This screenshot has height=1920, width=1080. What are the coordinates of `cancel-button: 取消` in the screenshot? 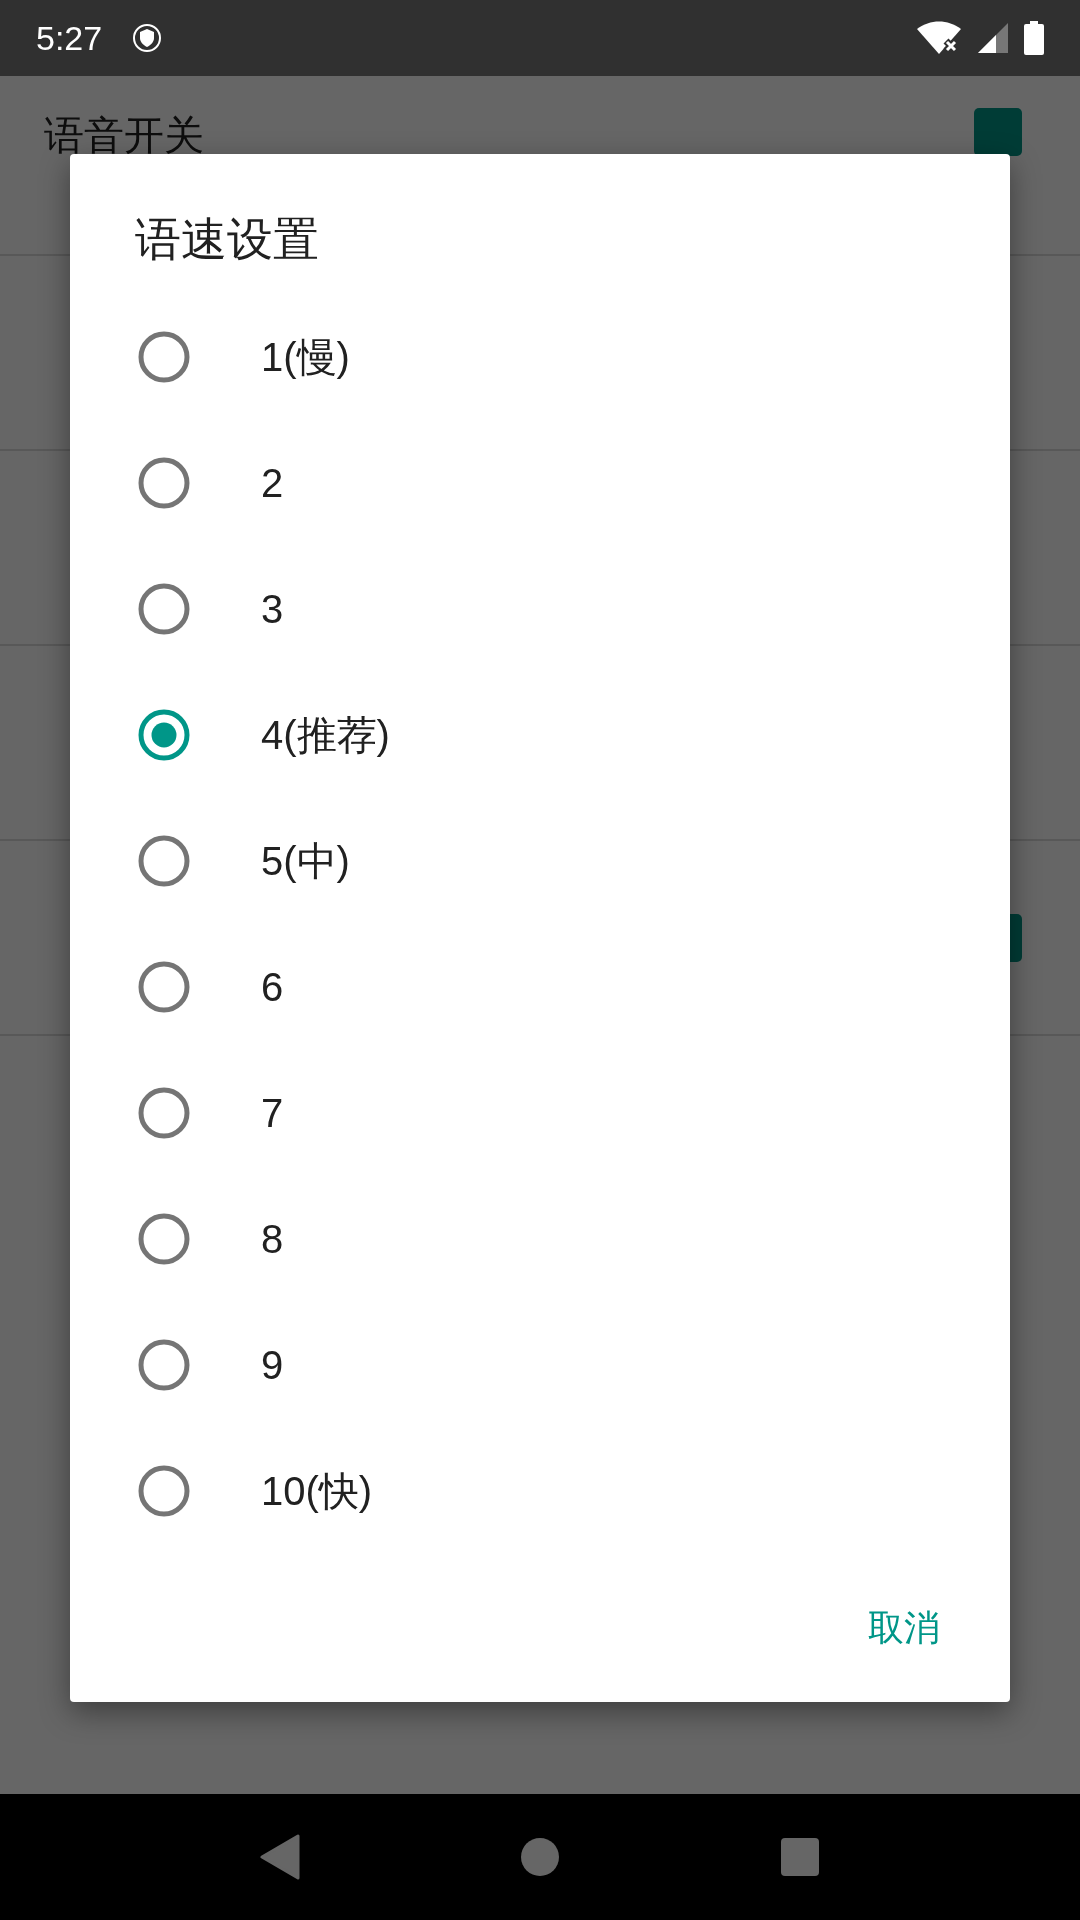 It's located at (904, 1628).